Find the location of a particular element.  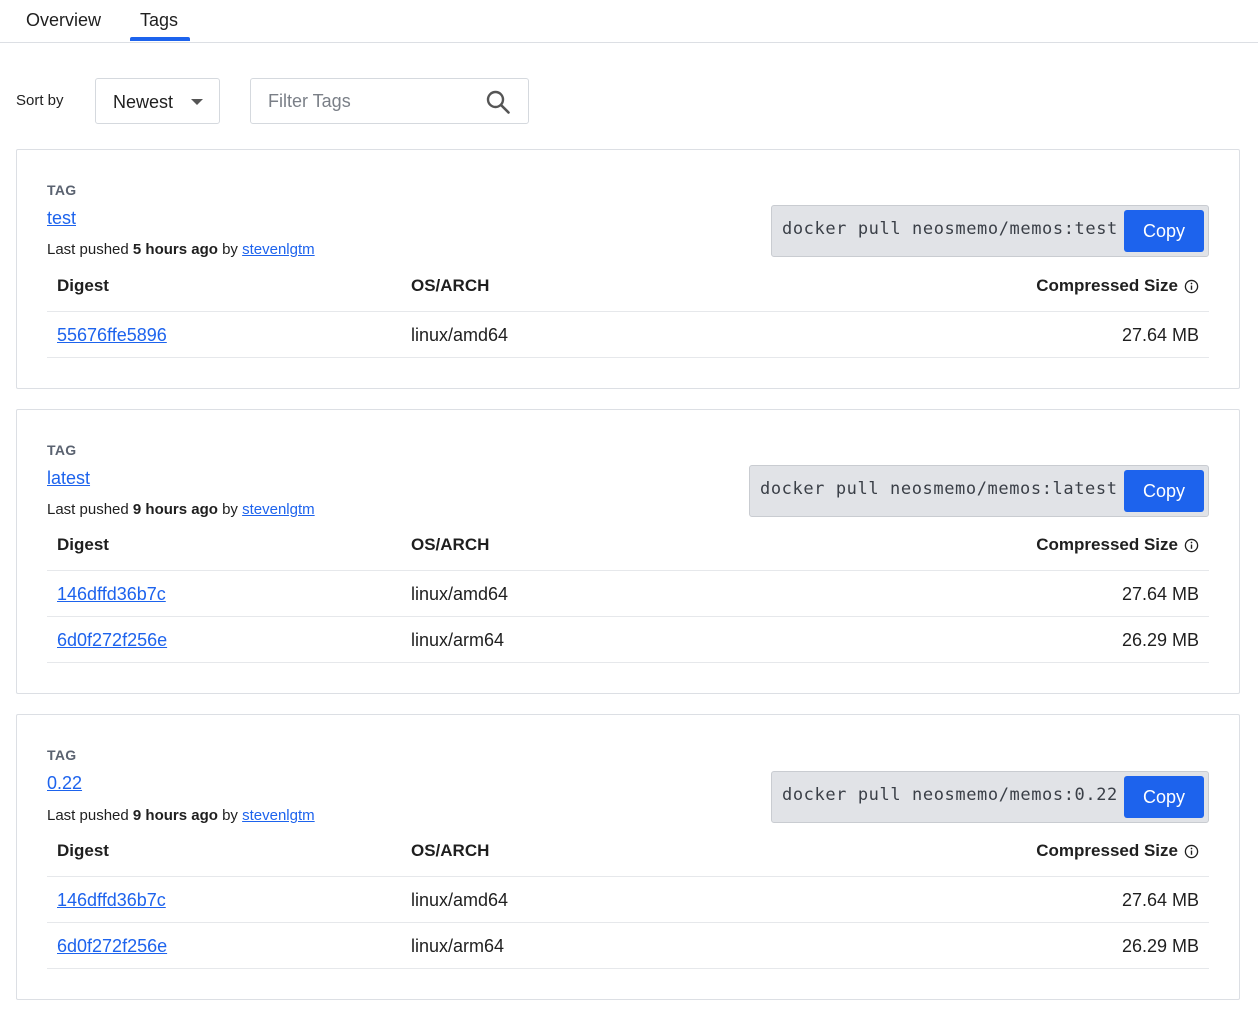

docker-pull-command: docker pull neosmemo/memos:latest Copy is located at coordinates (979, 491).